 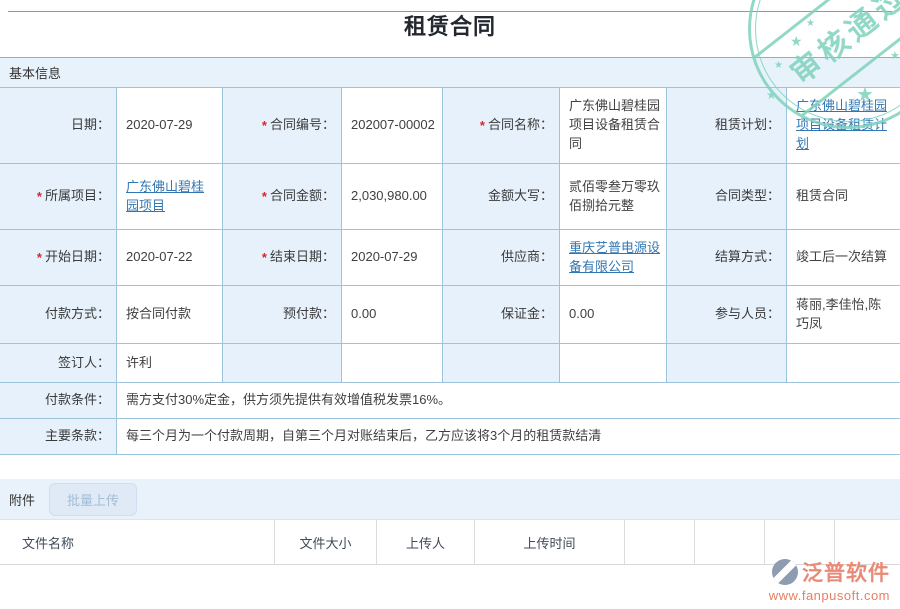 I want to click on field-lease-plan-value: 广东佛山碧桂园项目设备租赁计划, so click(x=843, y=125).